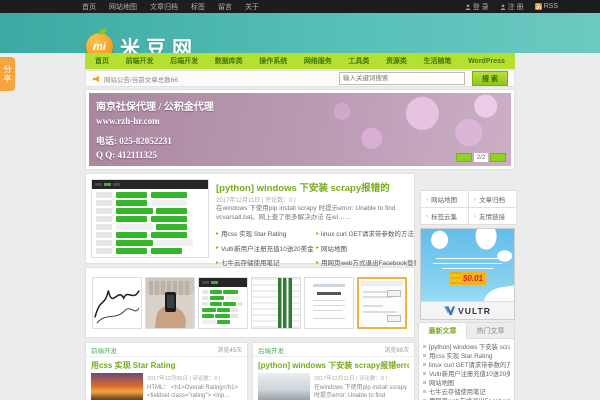 Image resolution: width=600 pixels, height=400 pixels. What do you see at coordinates (466, 373) in the screenshot?
I see `post-list-item: Vultr新用户注册充值10送20美金` at bounding box center [466, 373].